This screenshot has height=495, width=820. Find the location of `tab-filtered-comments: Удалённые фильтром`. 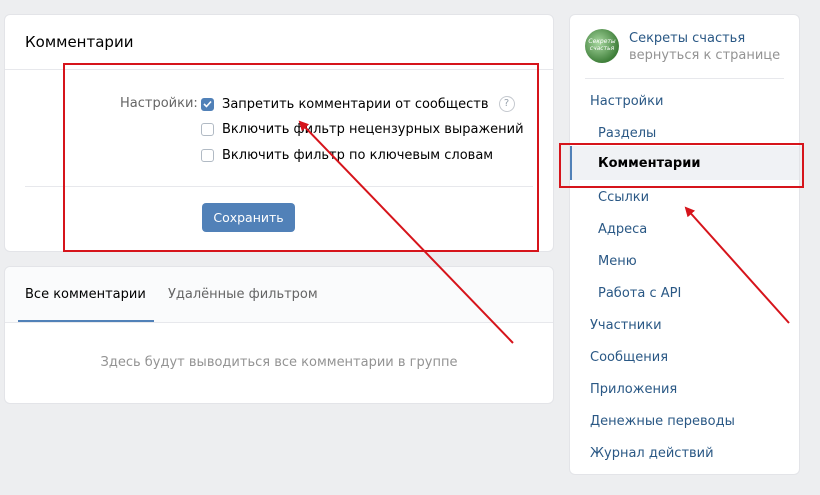

tab-filtered-comments: Удалённые фильтром is located at coordinates (243, 294).